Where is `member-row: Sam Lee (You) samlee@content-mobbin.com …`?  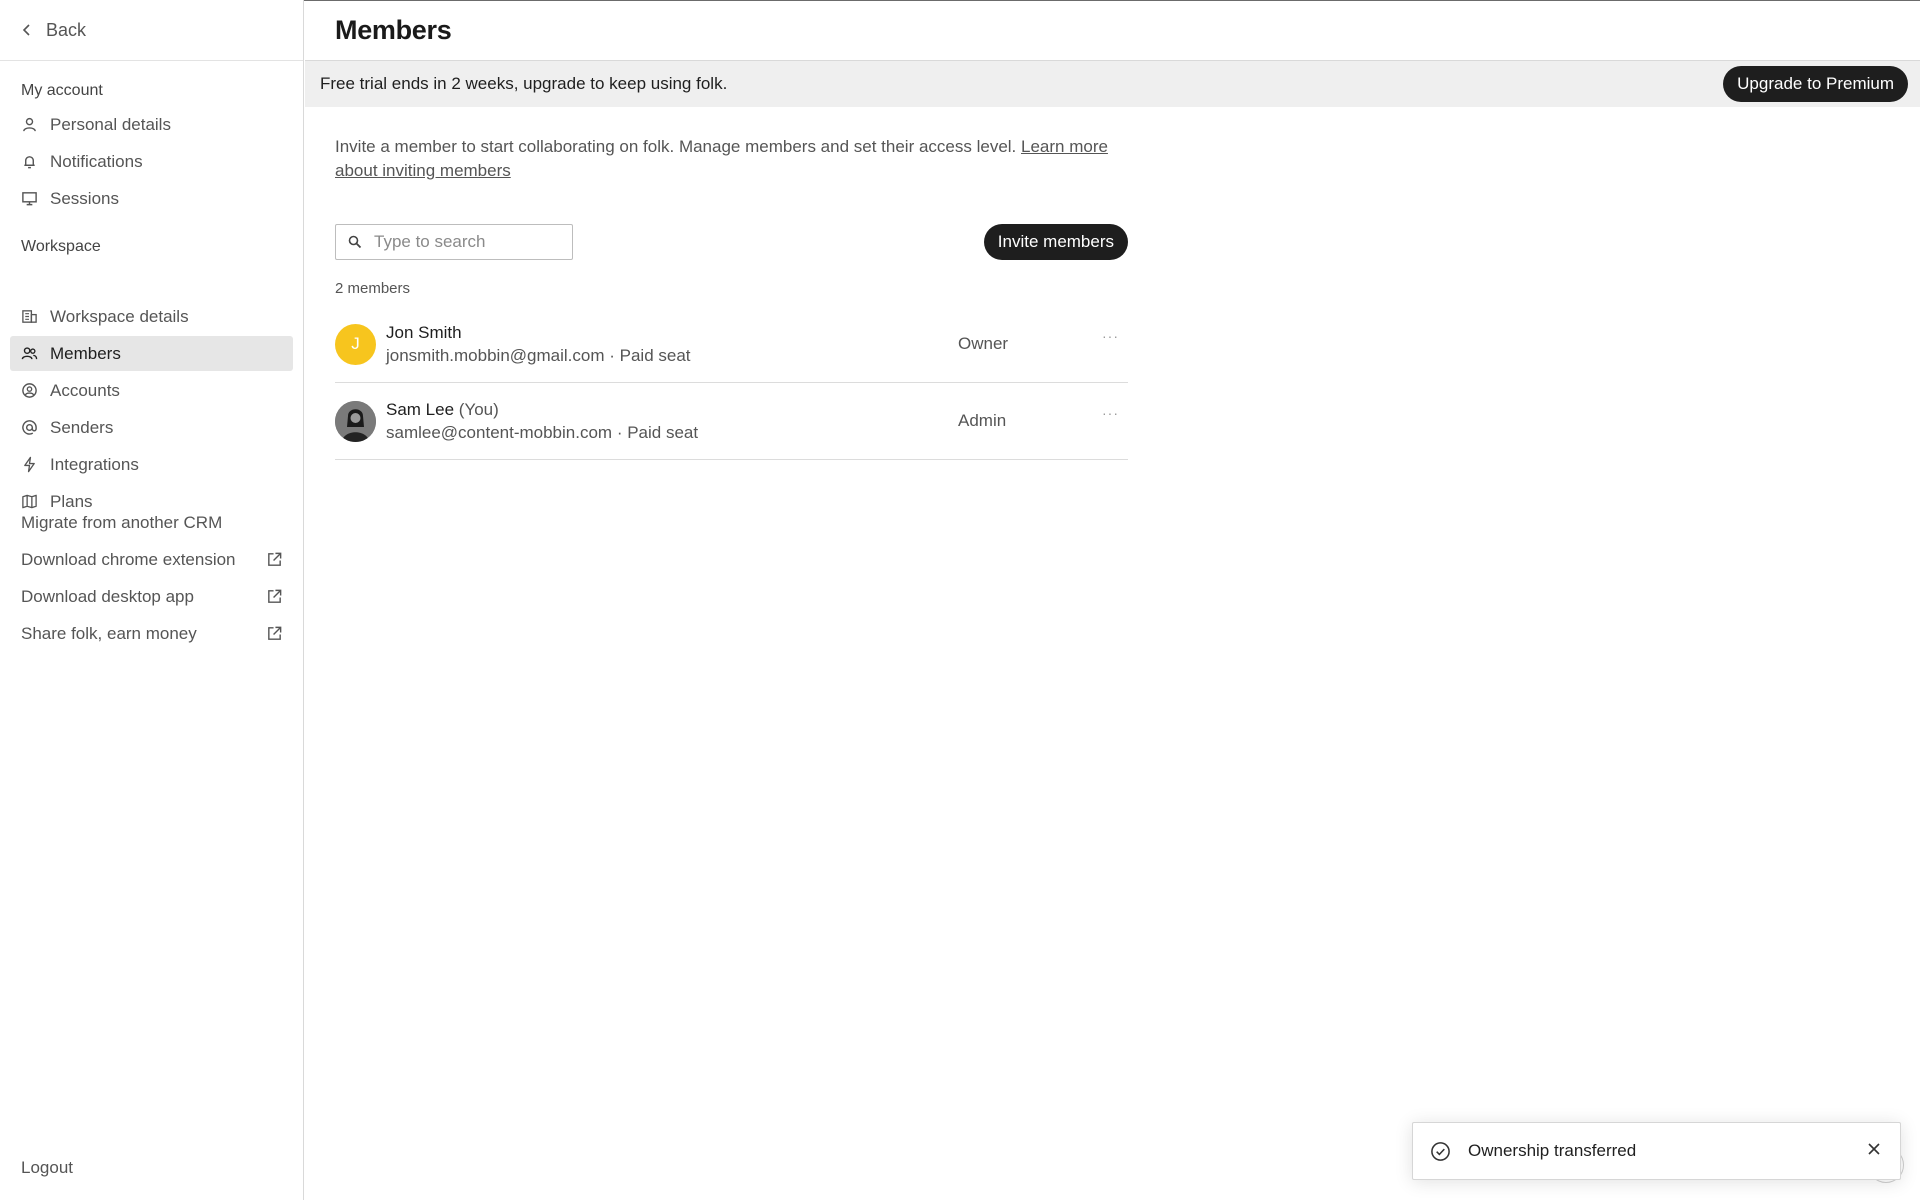
member-row: Sam Lee (You) samlee@content-mobbin.com … is located at coordinates (731, 421).